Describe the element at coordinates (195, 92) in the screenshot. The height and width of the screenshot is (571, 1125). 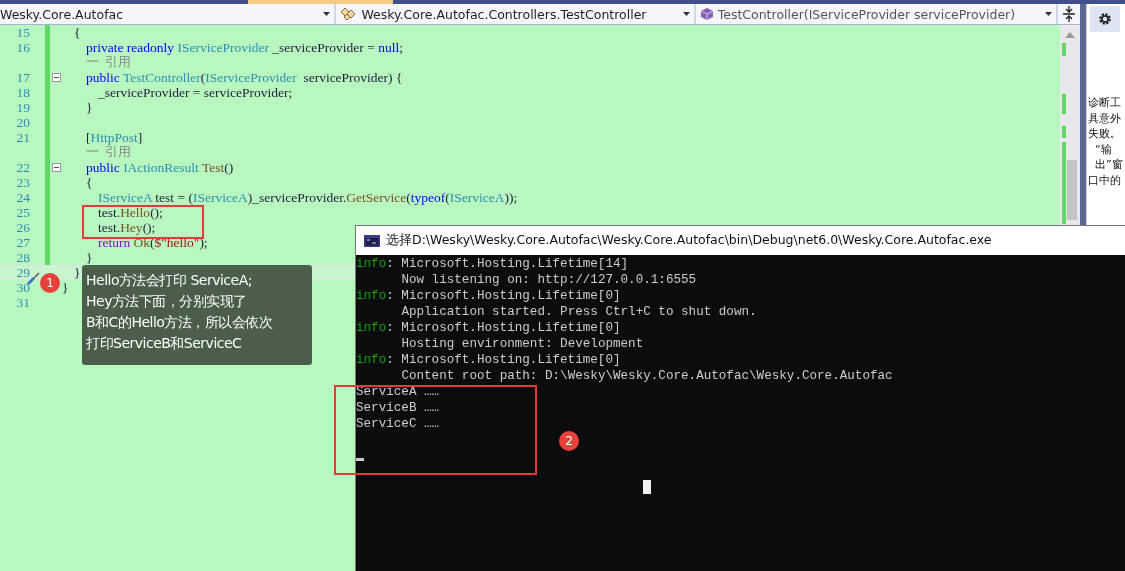
I see `code-line: _serviceProvider = serviceProvider;` at that location.